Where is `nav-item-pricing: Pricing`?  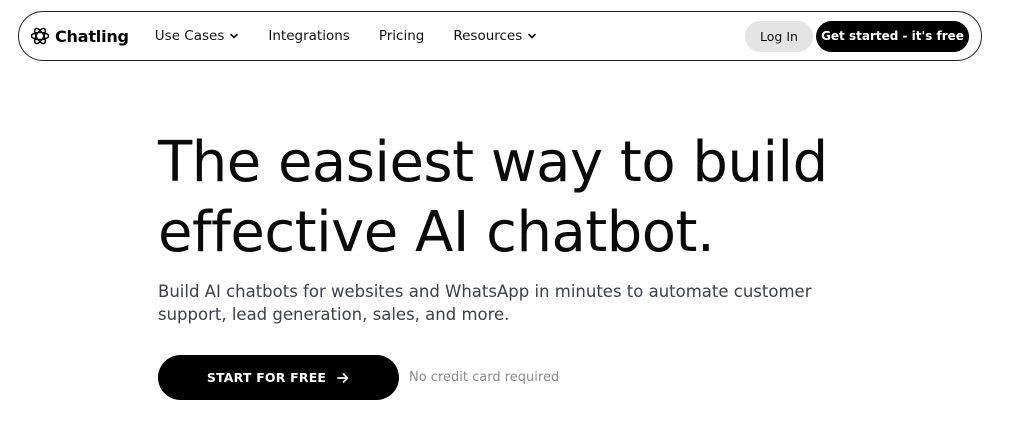
nav-item-pricing: Pricing is located at coordinates (402, 36).